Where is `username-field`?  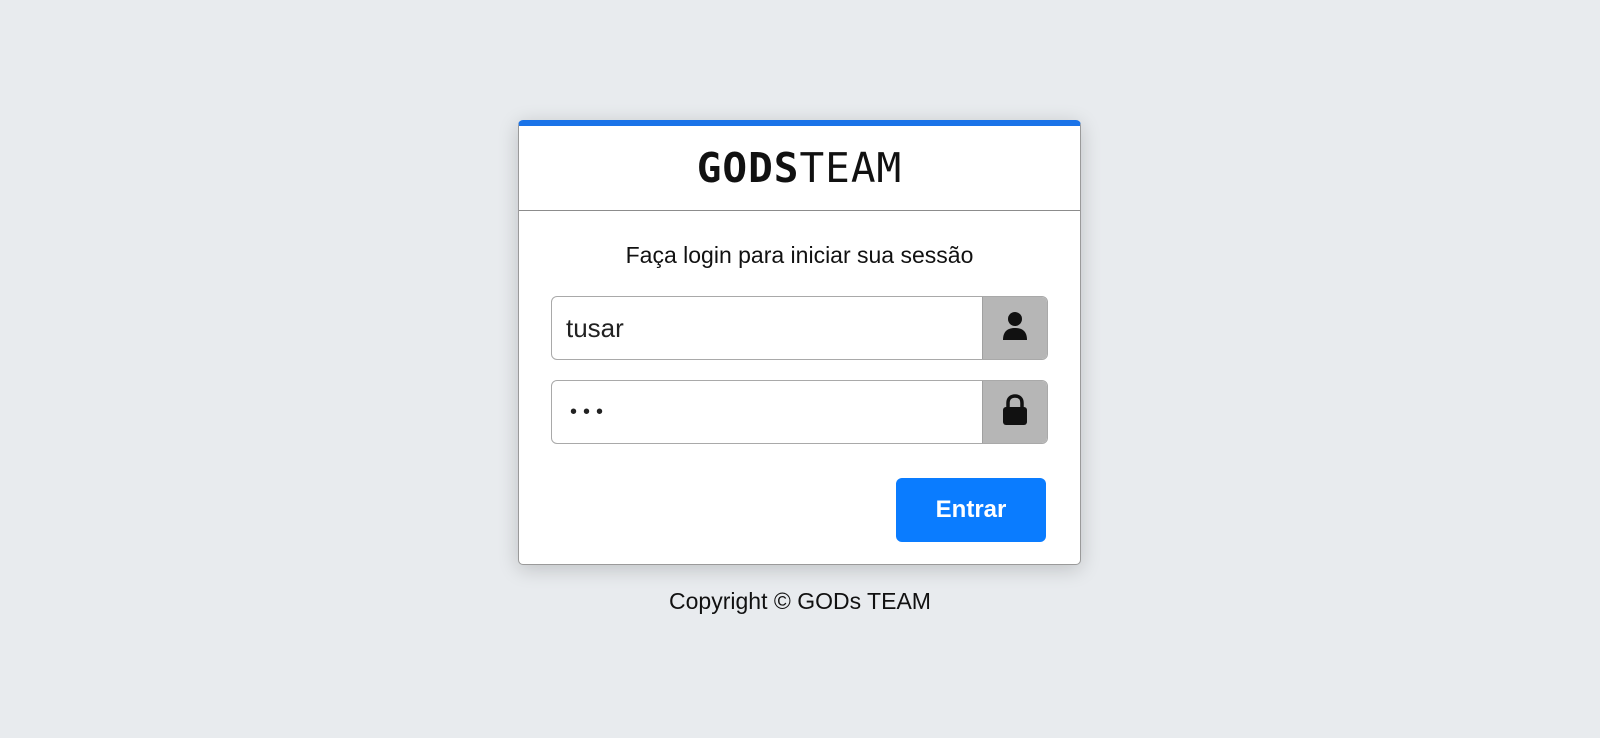
username-field is located at coordinates (799, 328).